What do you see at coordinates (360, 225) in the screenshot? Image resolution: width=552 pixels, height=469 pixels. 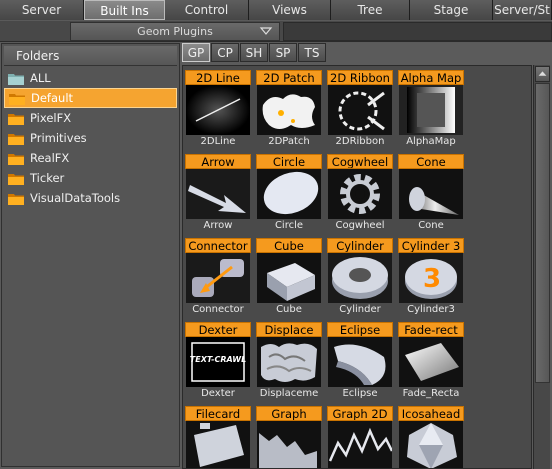 I see `plugin-caption: Cogwheel` at bounding box center [360, 225].